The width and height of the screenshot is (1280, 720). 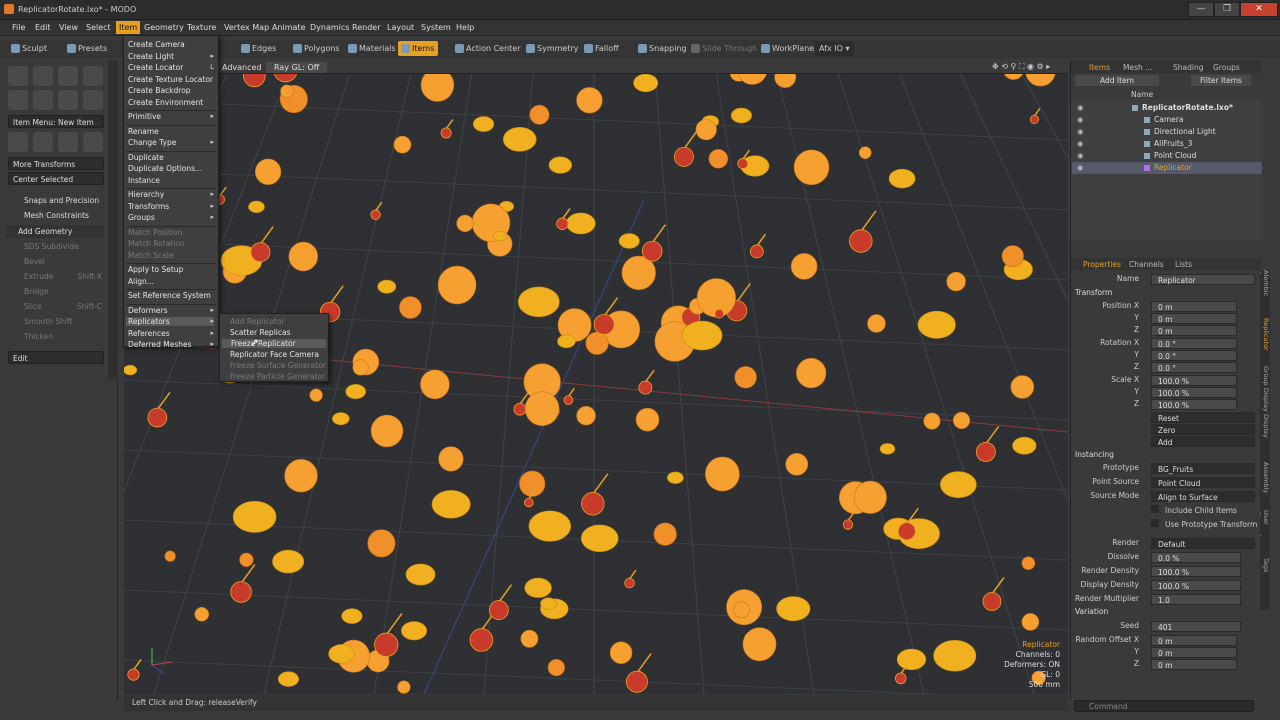 I want to click on center-selected-dropdown: Center Selected, so click(x=56, y=178).